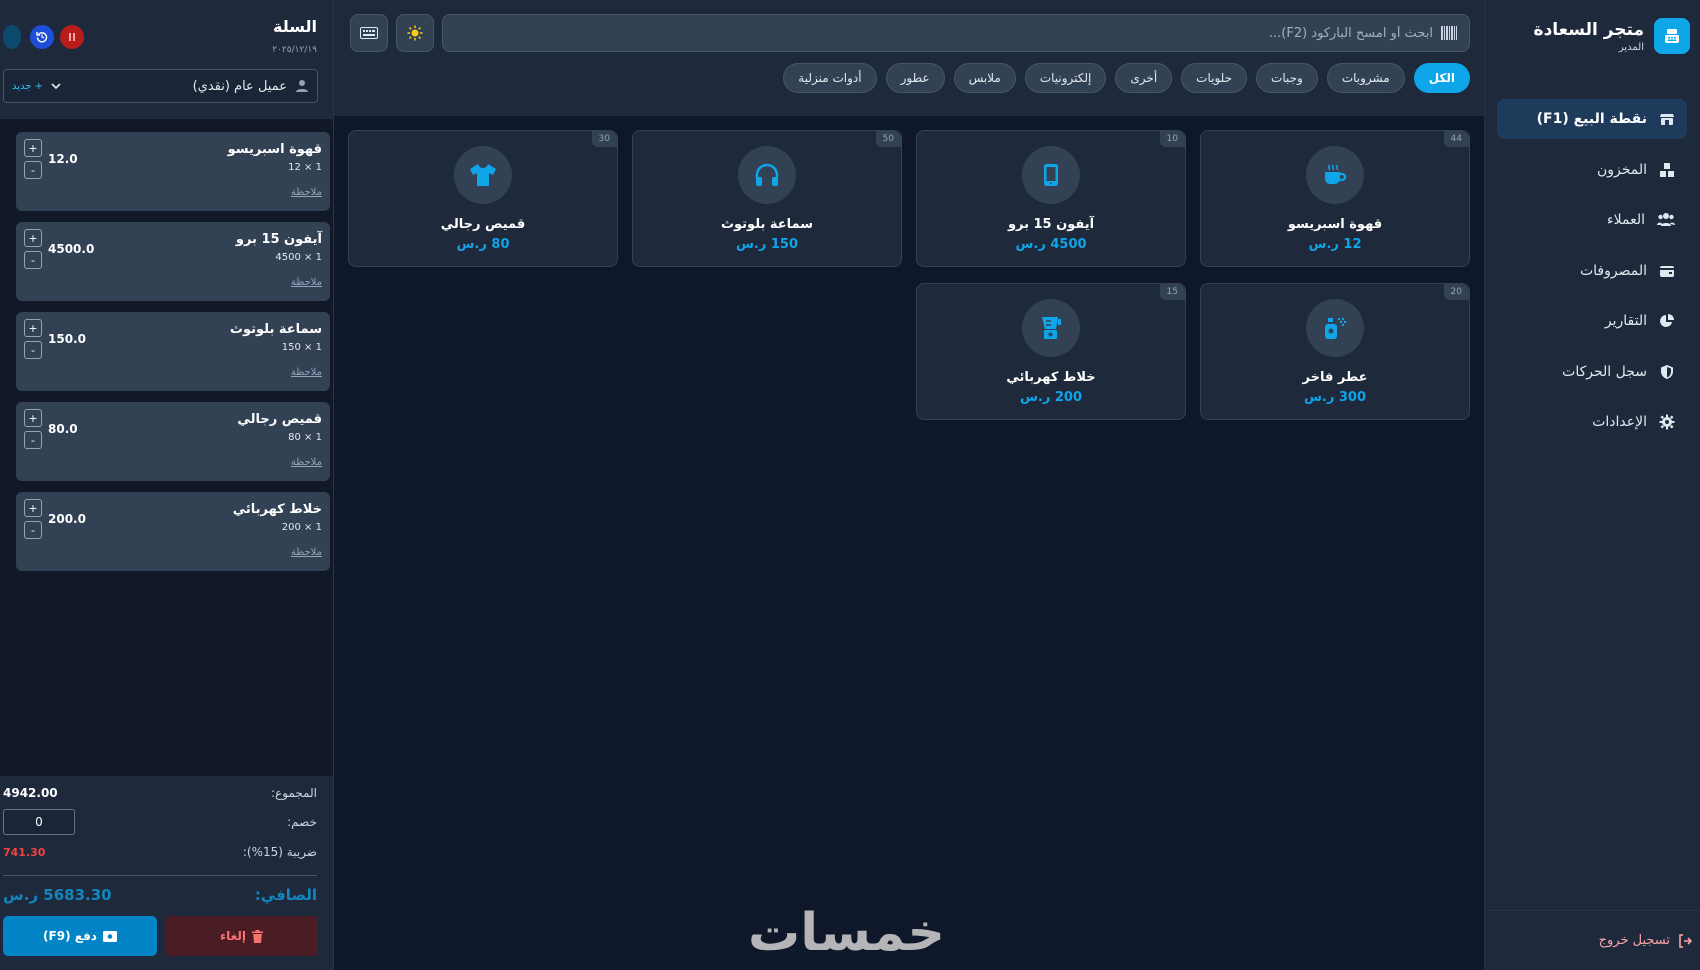 This screenshot has height=970, width=1700. What do you see at coordinates (160, 895) in the screenshot?
I see `net-row: الصافي: 5683.30 ر.س` at bounding box center [160, 895].